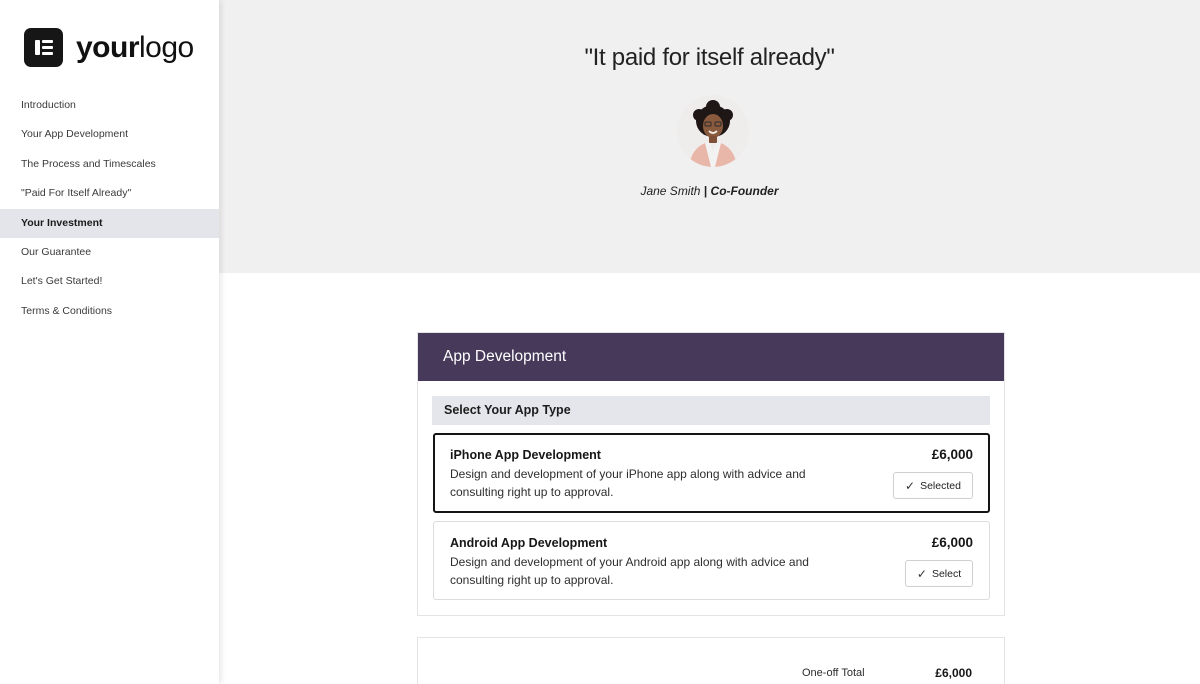 This screenshot has height=684, width=1200. I want to click on total-card: One-off Total £6,000, so click(711, 660).